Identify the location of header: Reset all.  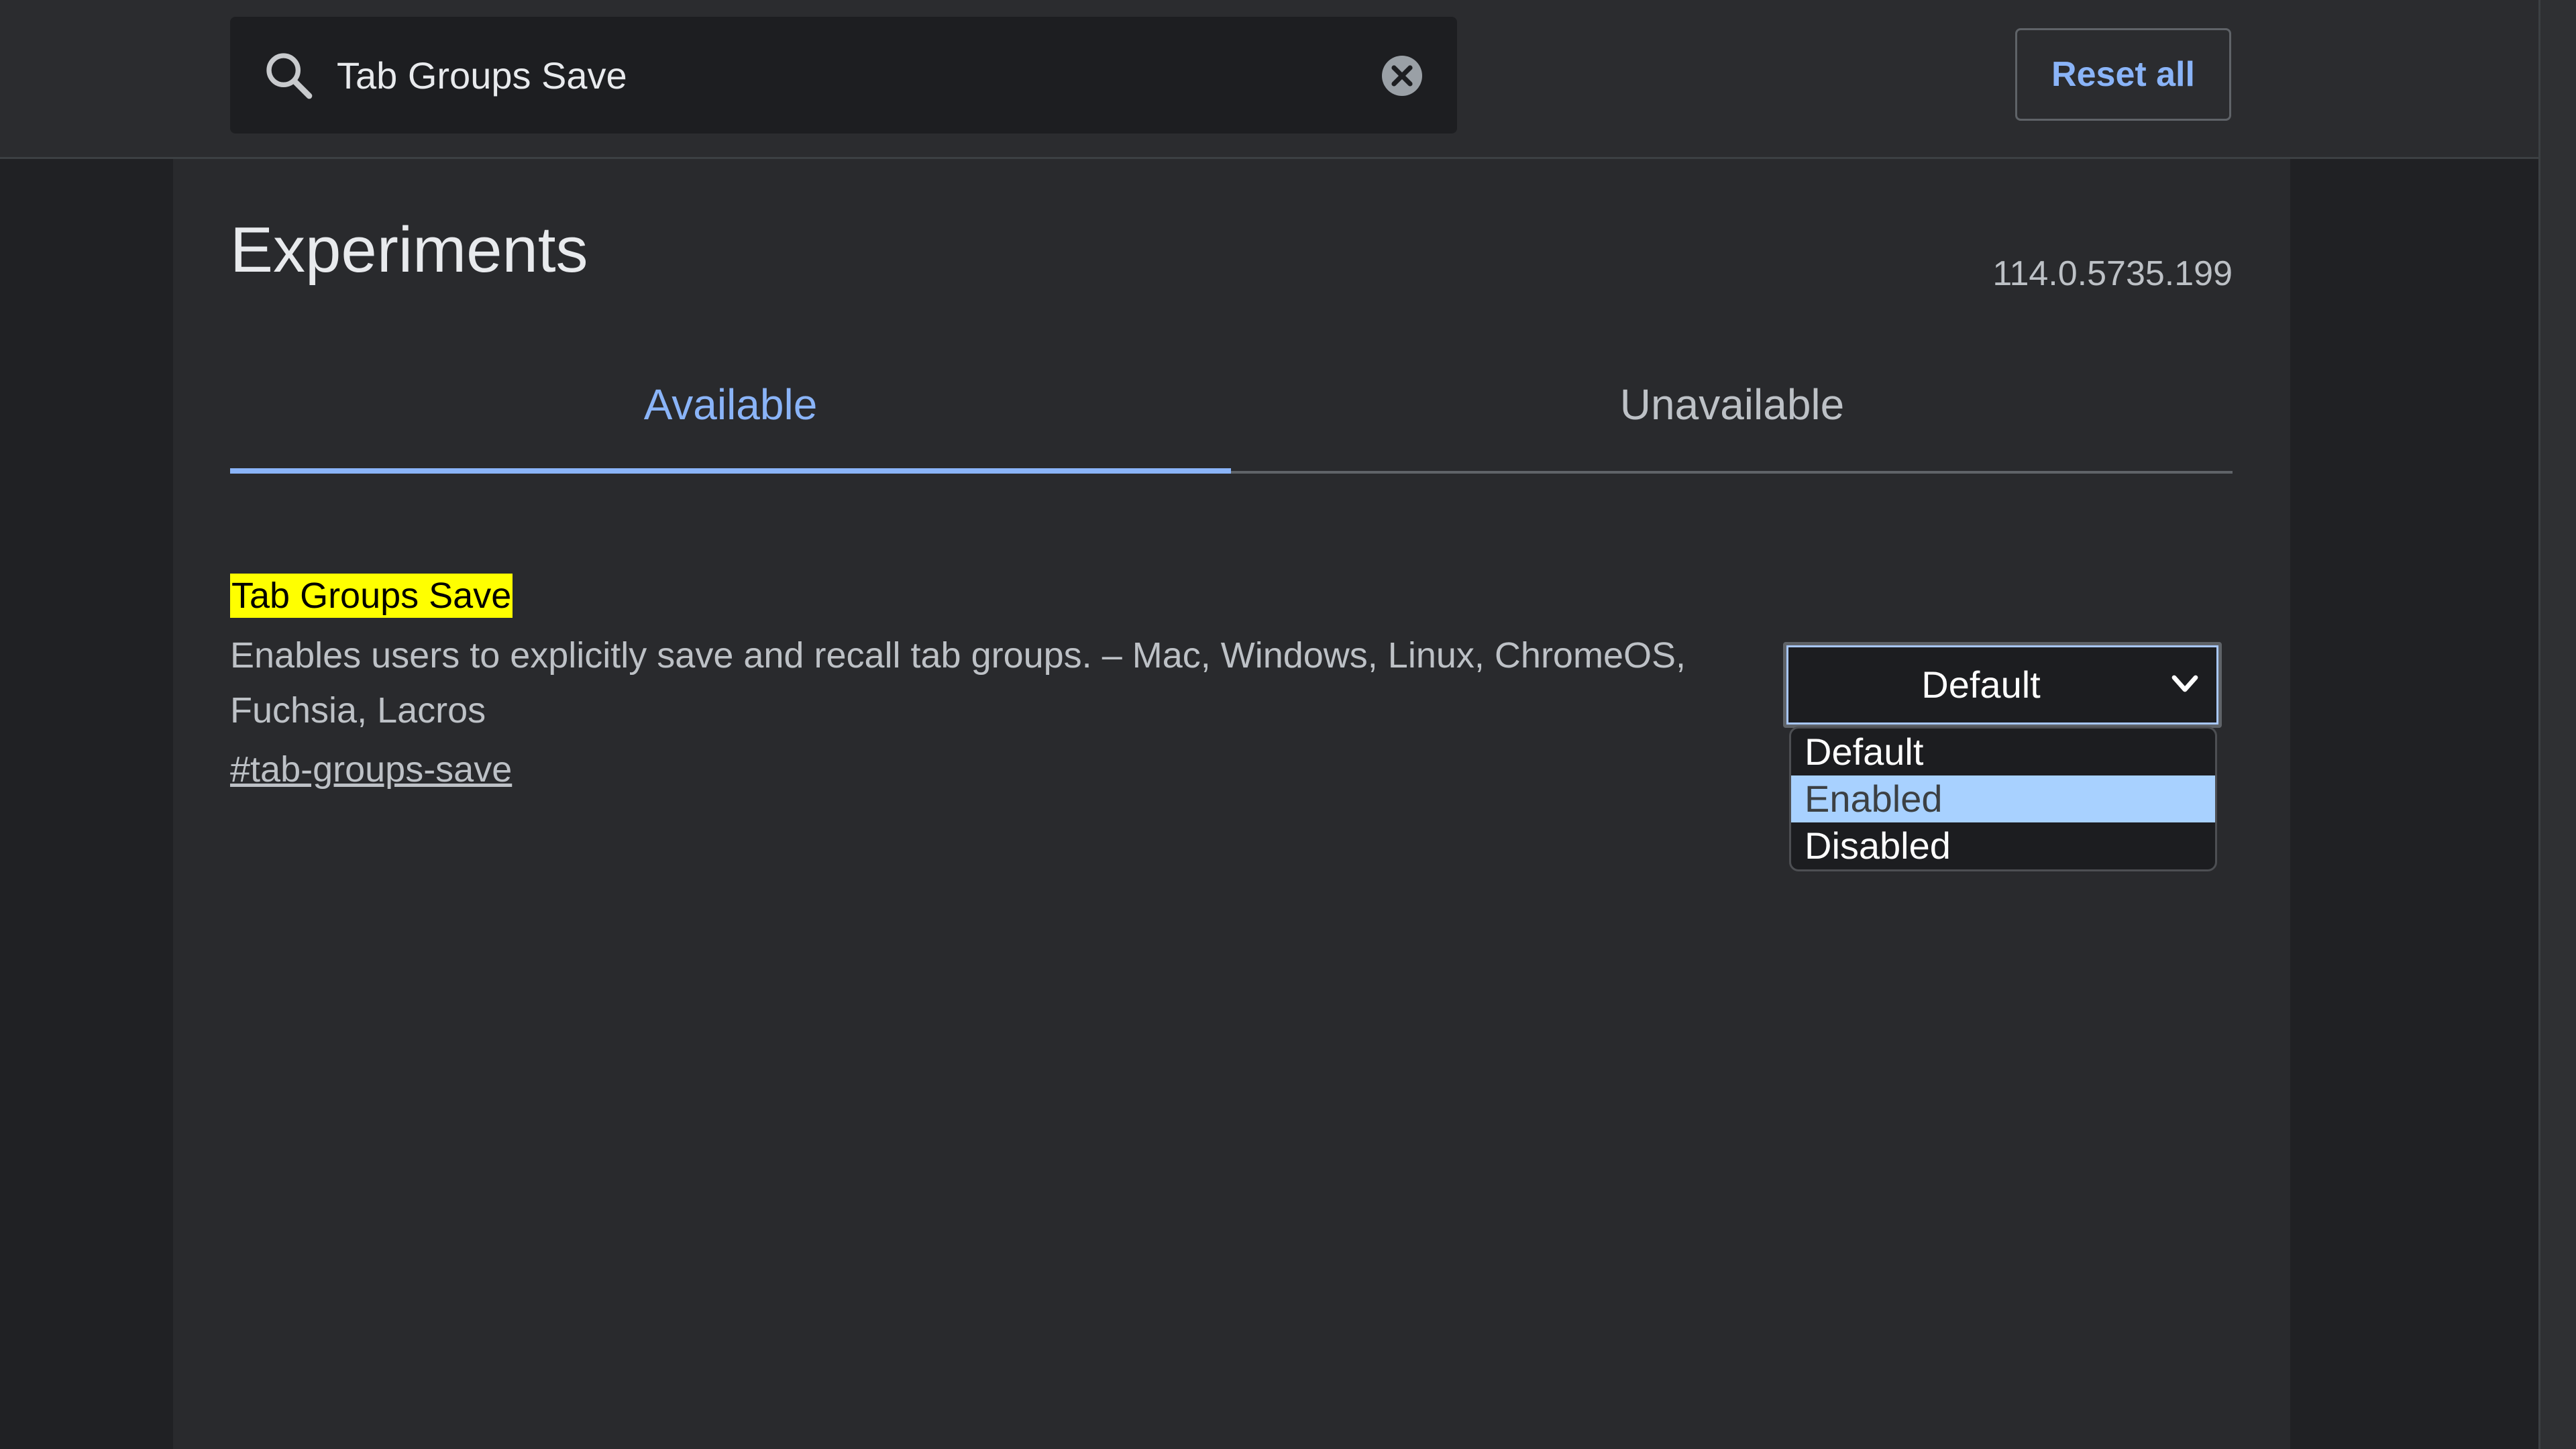
(1269, 79).